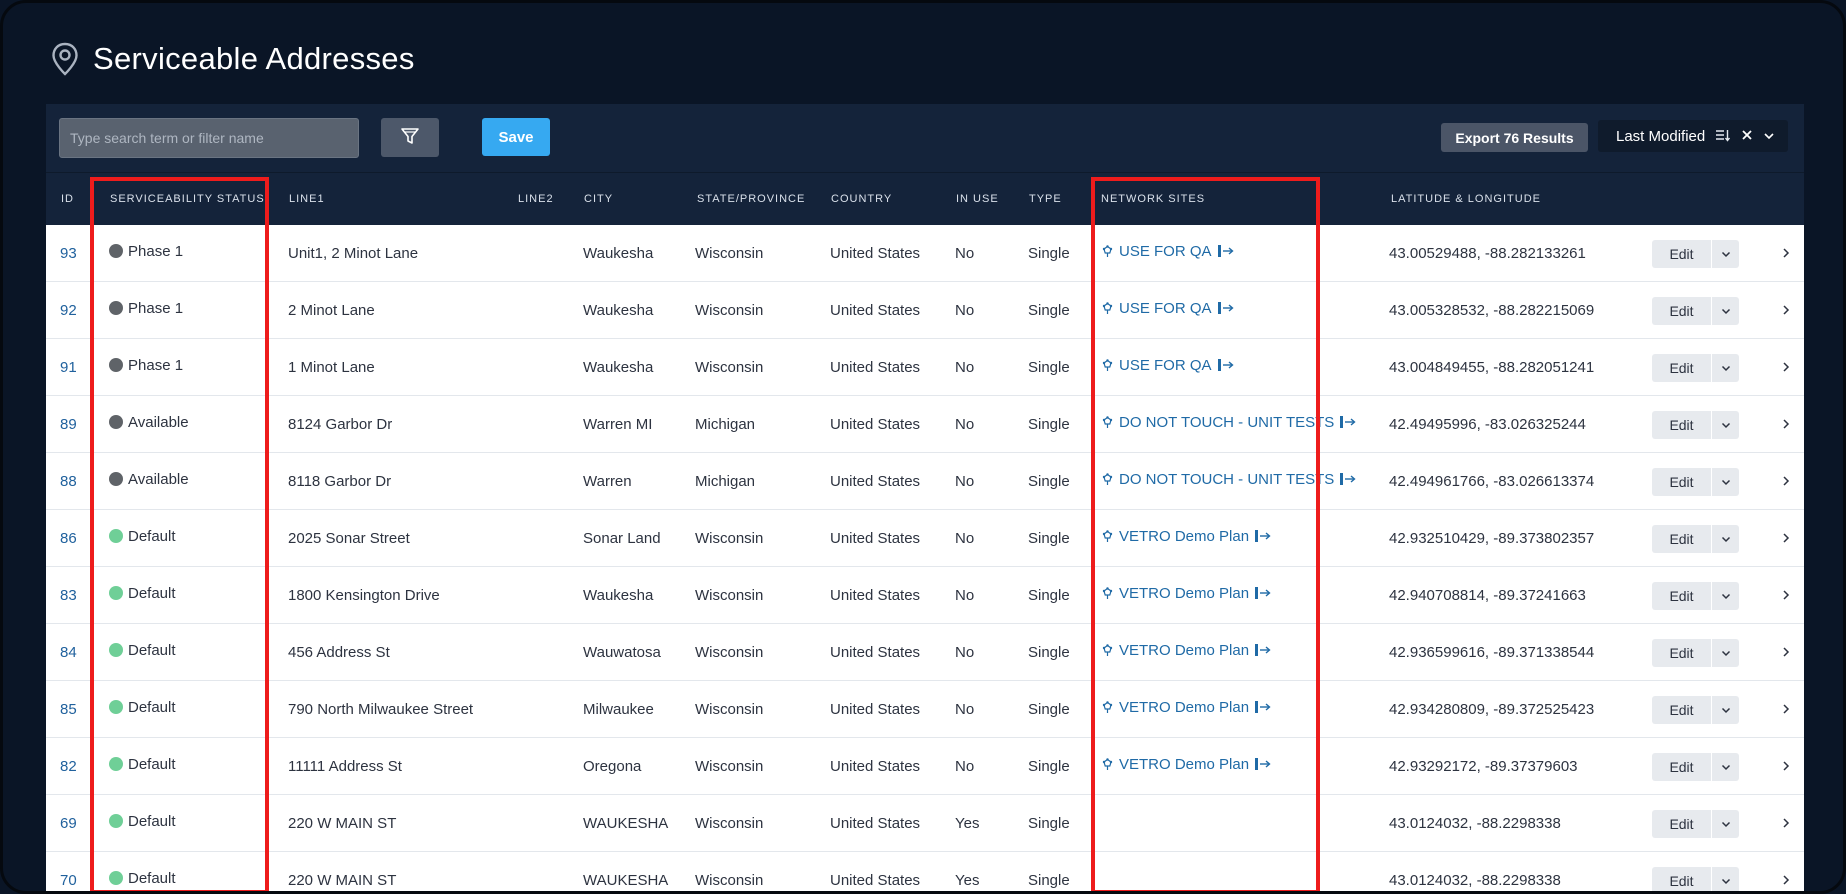 Image resolution: width=1846 pixels, height=894 pixels. What do you see at coordinates (410, 137) in the screenshot?
I see `filter-button` at bounding box center [410, 137].